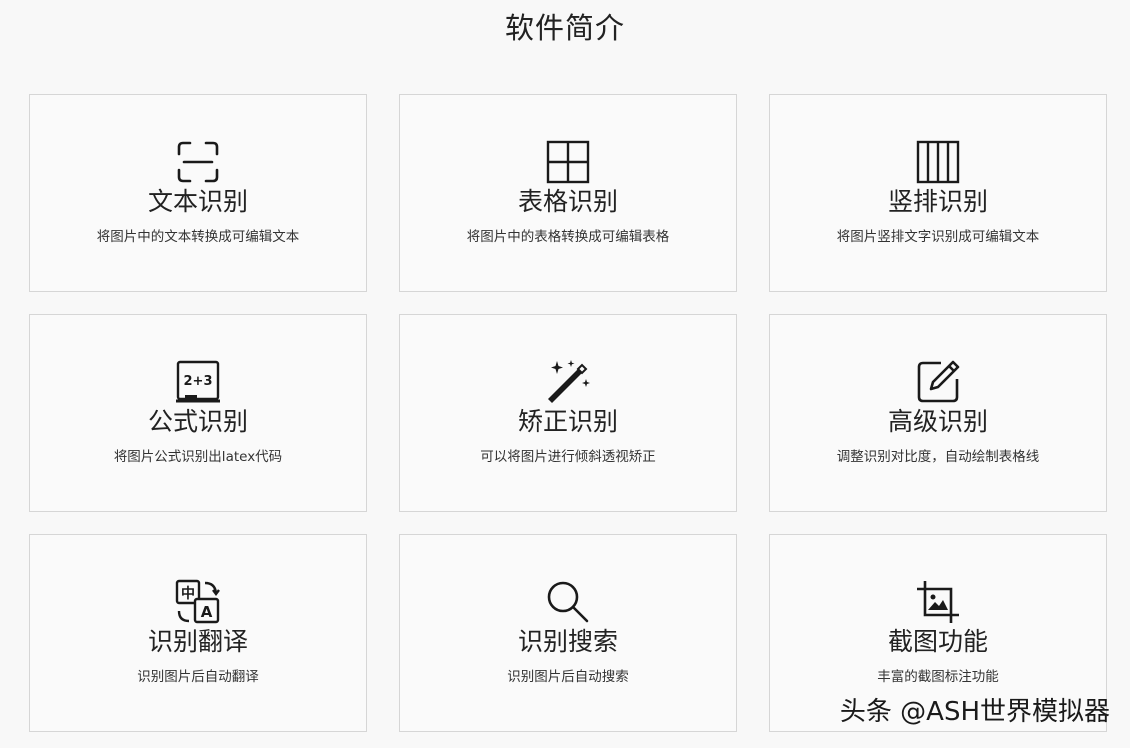 This screenshot has height=748, width=1130. What do you see at coordinates (567, 201) in the screenshot?
I see `card-title: 表格识别` at bounding box center [567, 201].